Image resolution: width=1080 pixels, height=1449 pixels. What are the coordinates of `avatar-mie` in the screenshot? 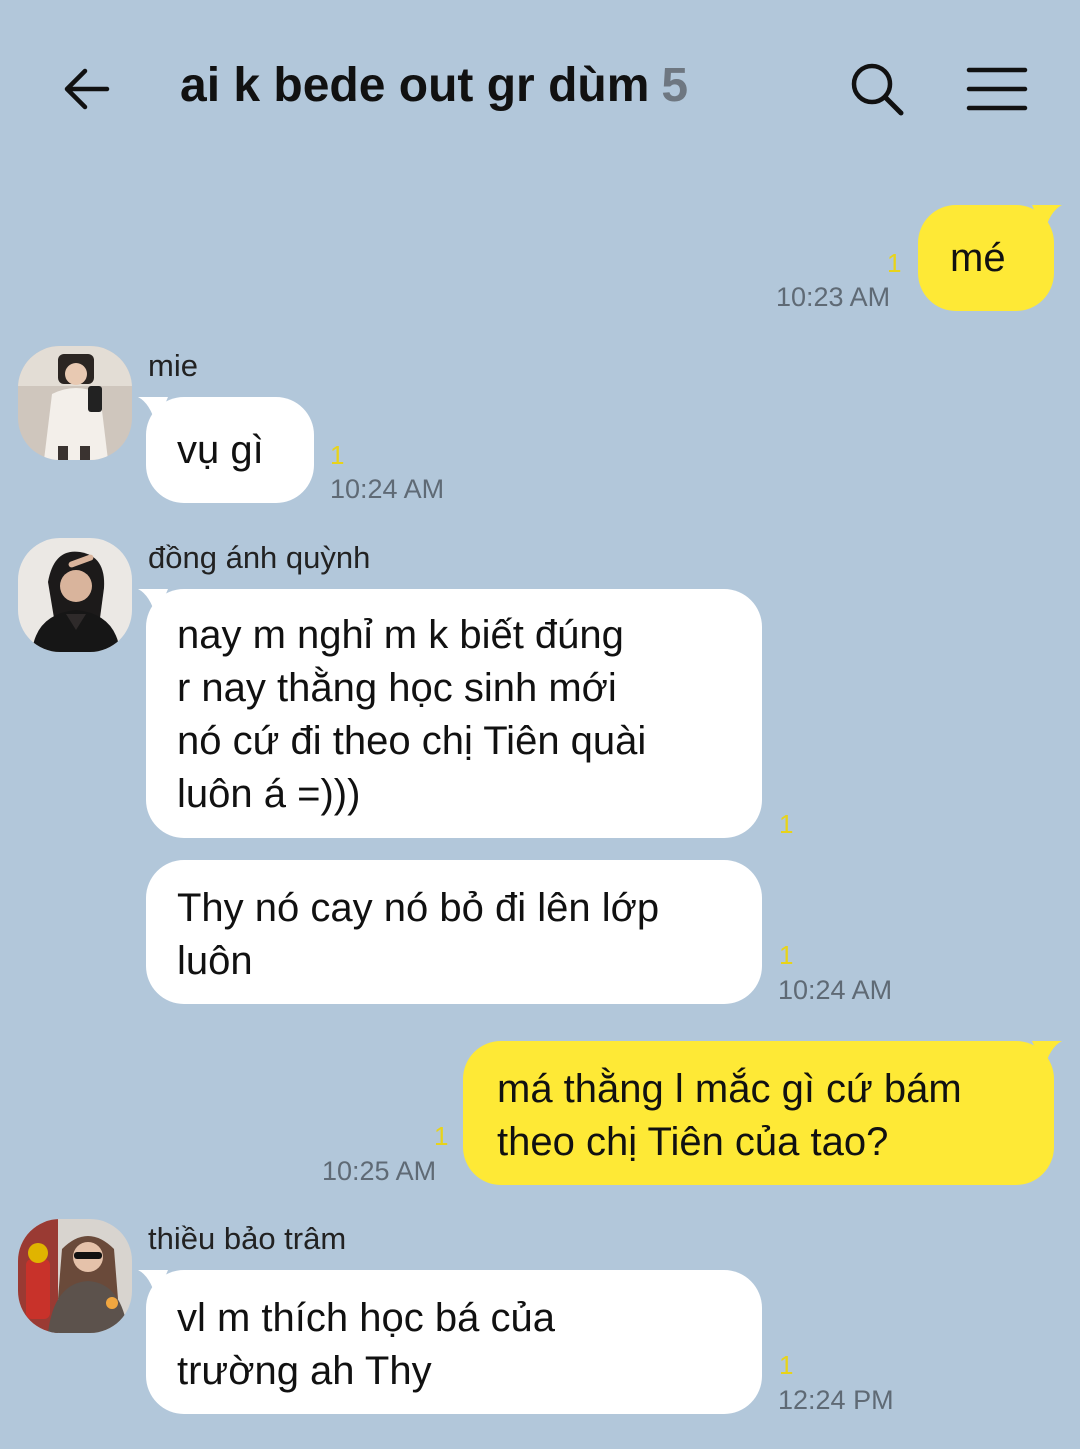 It's located at (75, 403).